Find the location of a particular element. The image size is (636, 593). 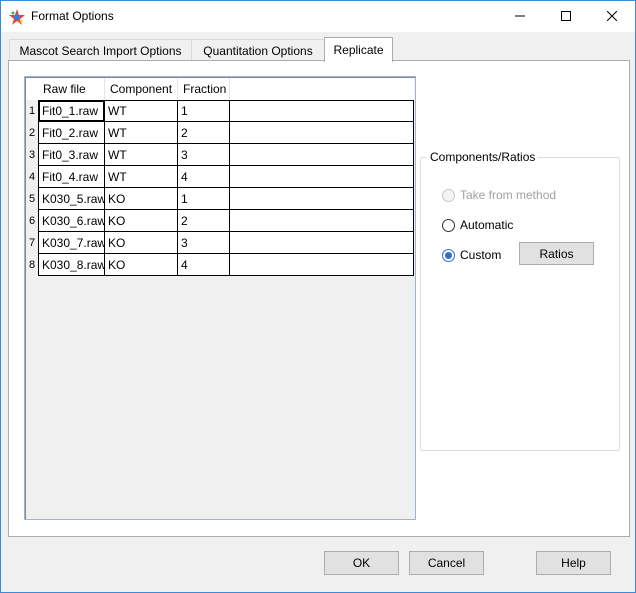

title-bar: Format Options is located at coordinates (318, 16).